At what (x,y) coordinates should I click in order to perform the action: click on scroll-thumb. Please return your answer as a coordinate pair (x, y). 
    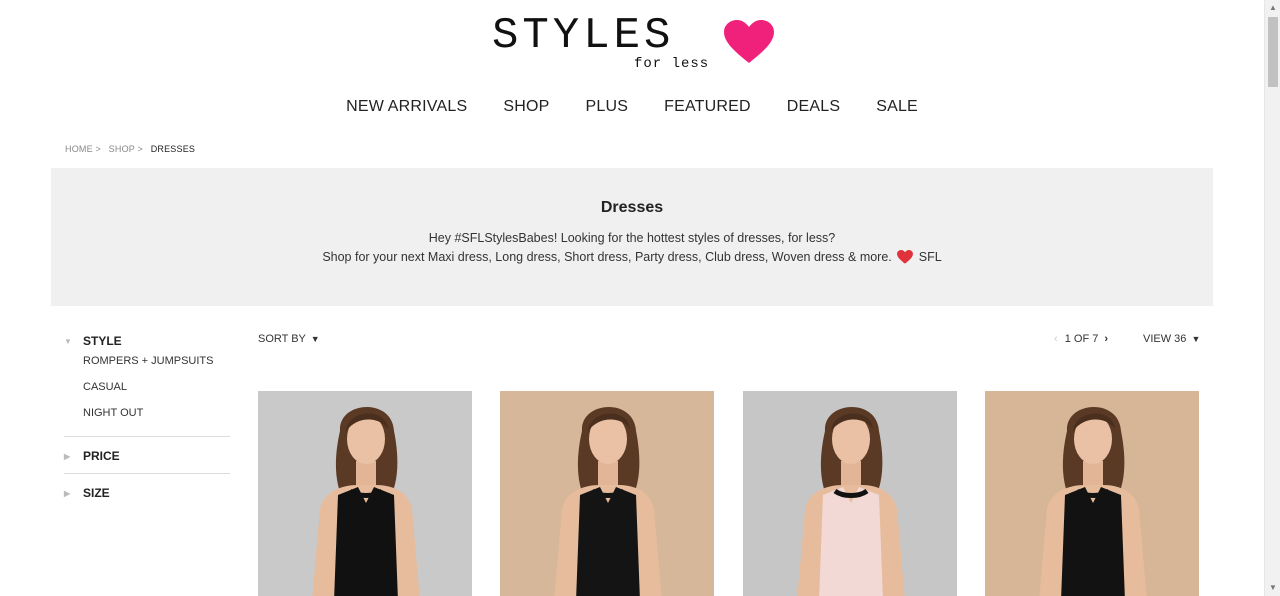
    Looking at the image, I should click on (1273, 52).